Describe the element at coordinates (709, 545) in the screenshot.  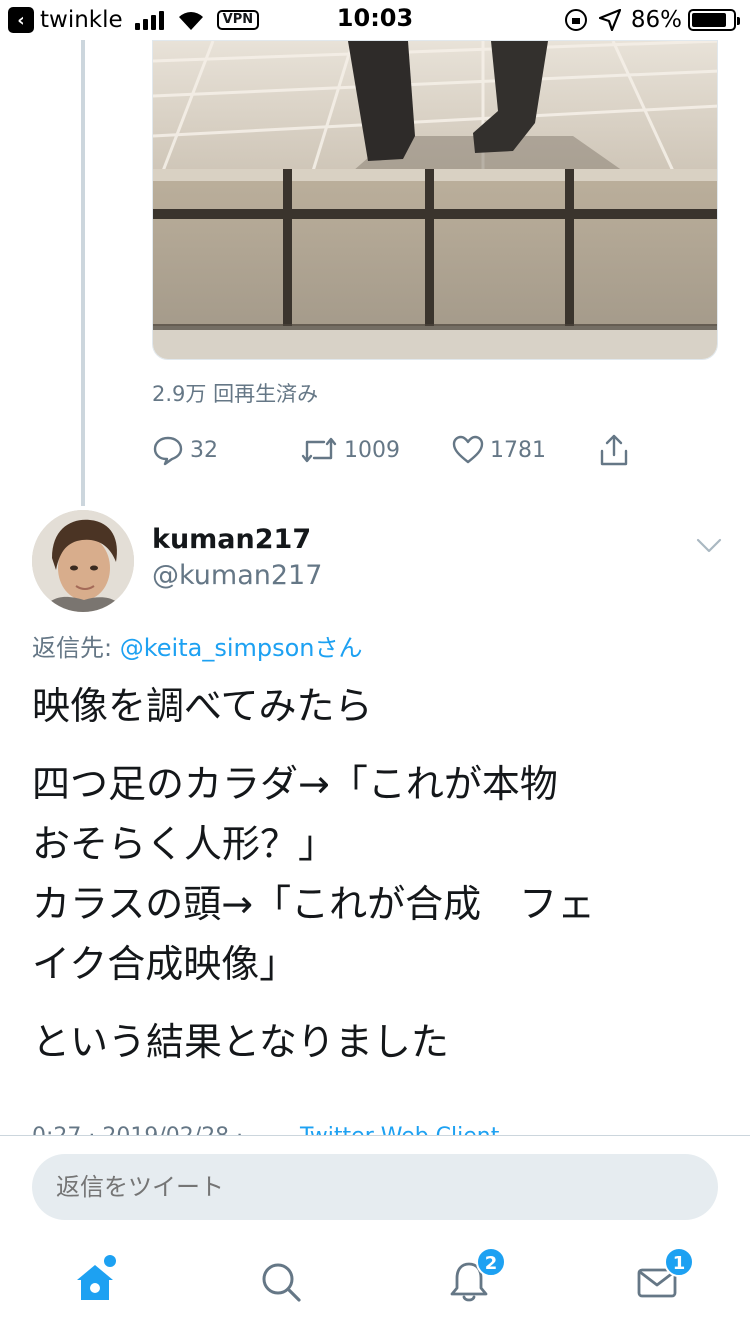
I see `chevron-down-icon` at that location.